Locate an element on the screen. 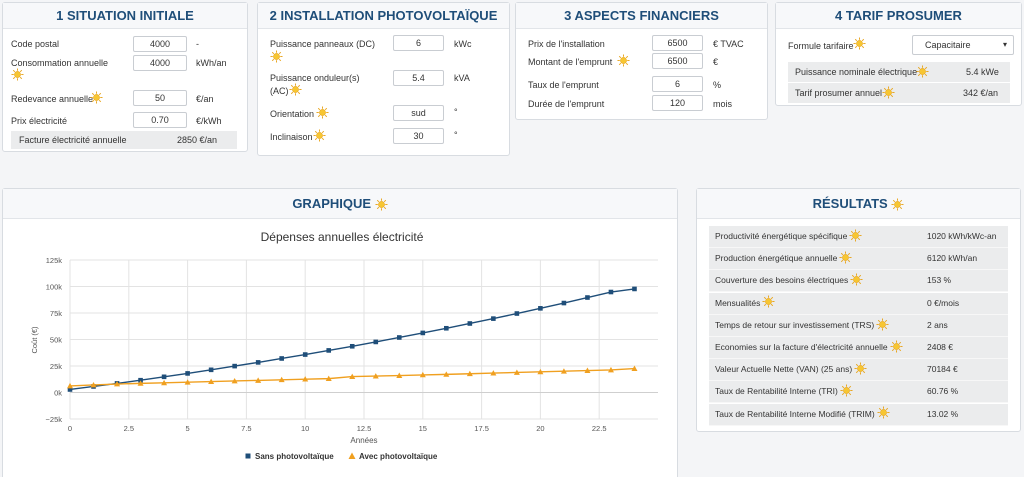  consumption-input: 4000 is located at coordinates (160, 63).